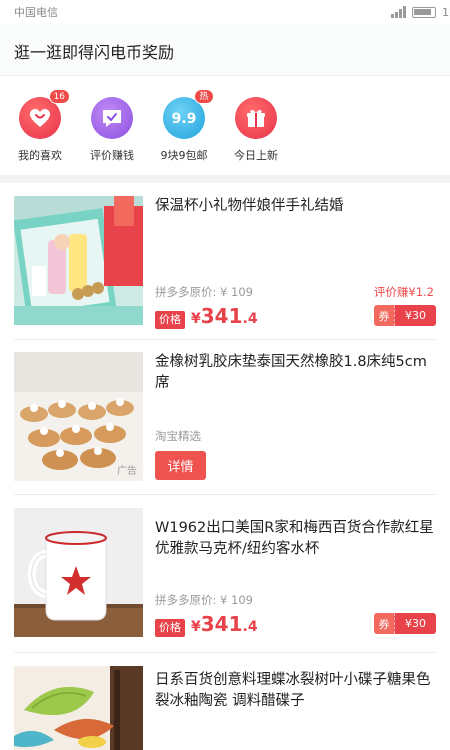 Image resolution: width=450 pixels, height=750 pixels. Describe the element at coordinates (78, 416) in the screenshot. I see `product-image: 广告` at that location.